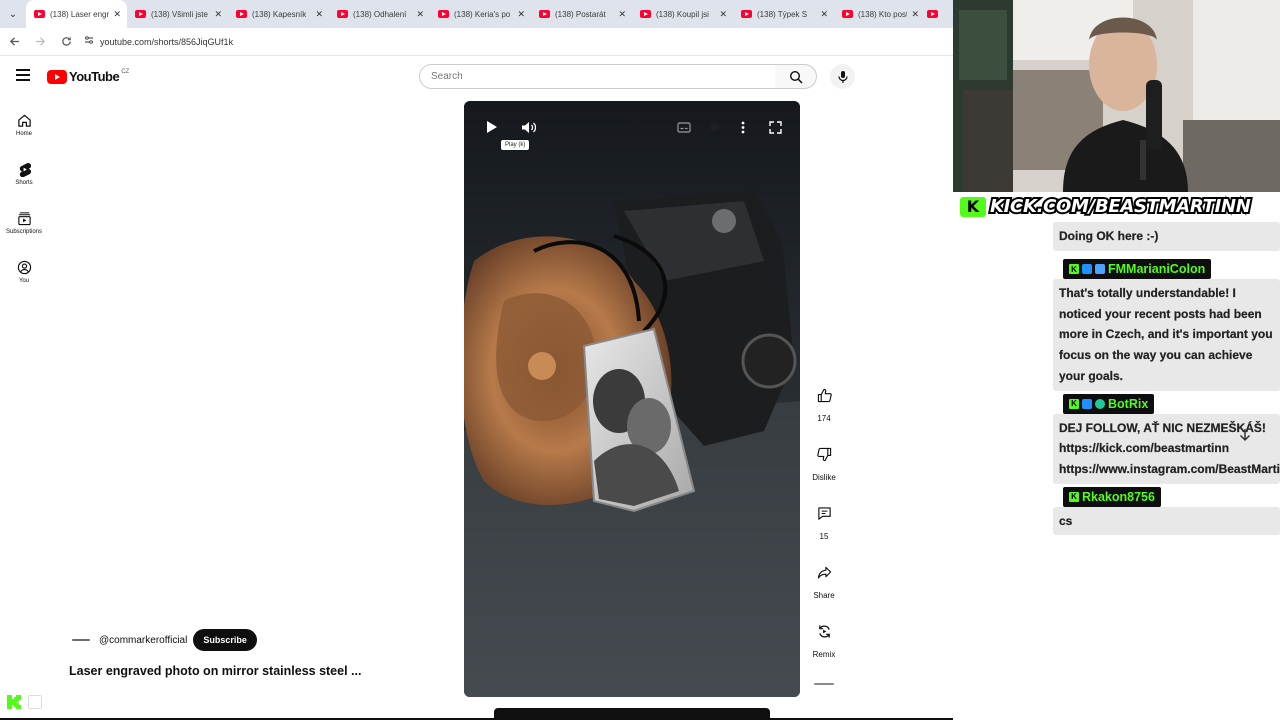  What do you see at coordinates (581, 14) in the screenshot?
I see `browser-tab: (138) Postarát ✕` at bounding box center [581, 14].